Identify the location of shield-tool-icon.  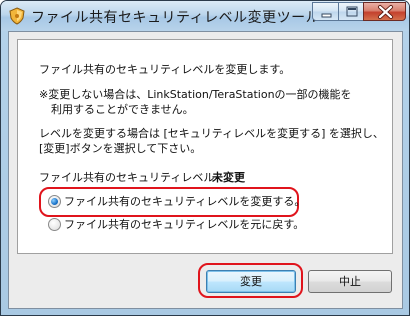
(17, 16).